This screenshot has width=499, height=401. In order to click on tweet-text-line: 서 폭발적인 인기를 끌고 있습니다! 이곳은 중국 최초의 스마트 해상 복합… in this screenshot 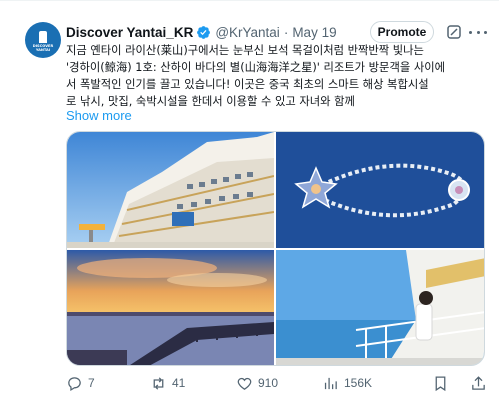, I will do `click(247, 84)`.